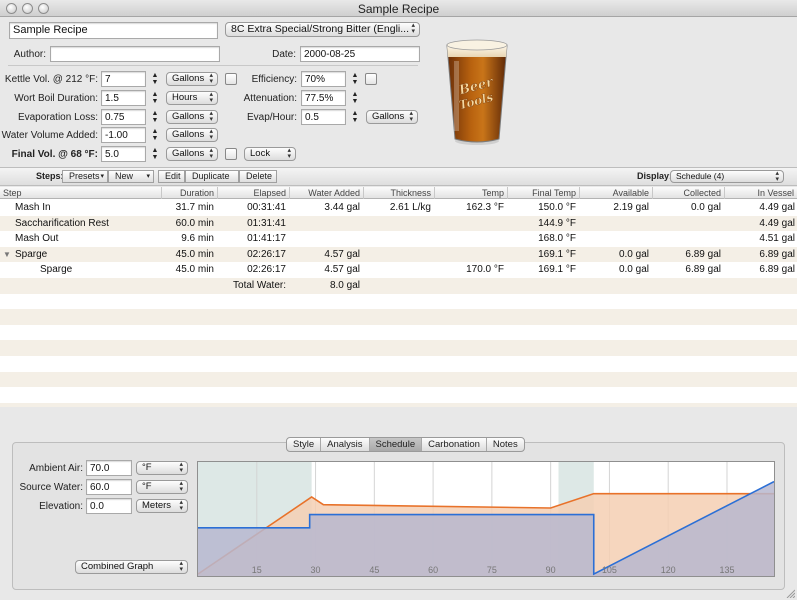 The width and height of the screenshot is (797, 600). What do you see at coordinates (557, 270) in the screenshot?
I see `cell-final: 169.1 °F` at bounding box center [557, 270].